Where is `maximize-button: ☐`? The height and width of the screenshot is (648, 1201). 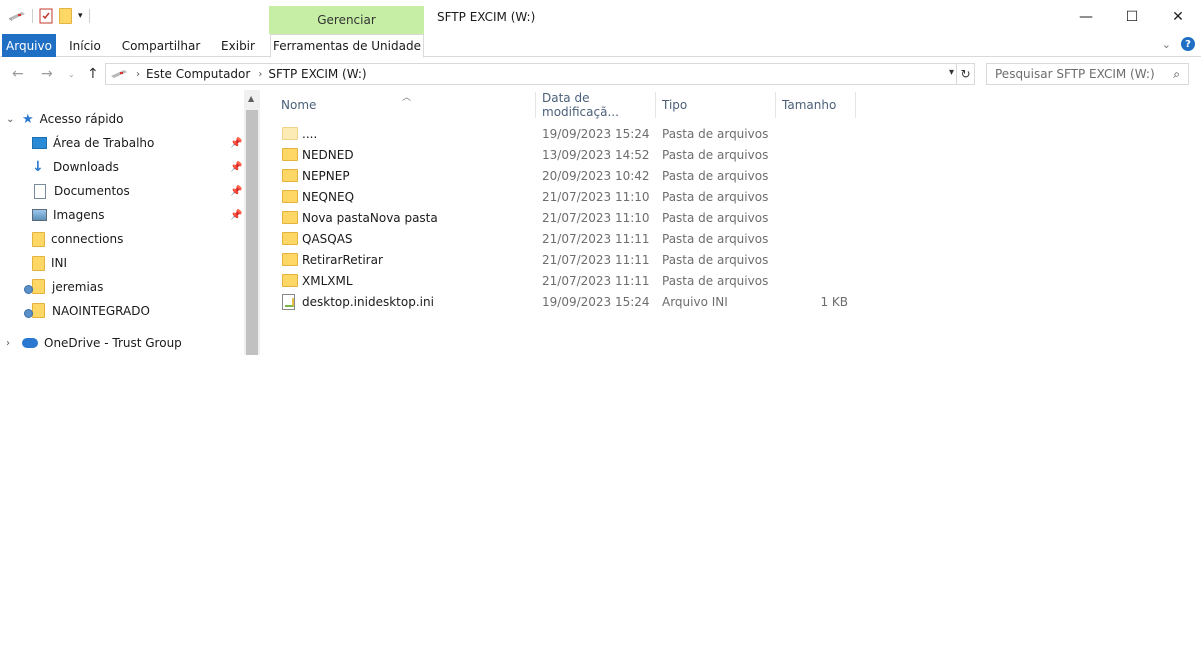
maximize-button: ☐ is located at coordinates (1132, 17).